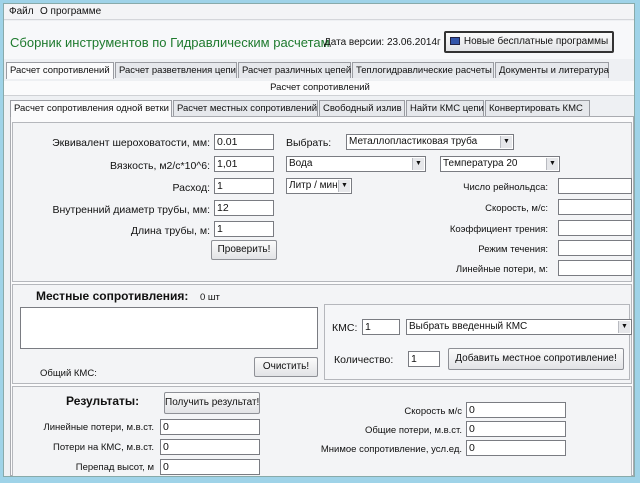 This screenshot has height=483, width=640. Describe the element at coordinates (423, 70) in the screenshot. I see `tab-thermohydraulic: Теплогидравлические расчеты` at that location.